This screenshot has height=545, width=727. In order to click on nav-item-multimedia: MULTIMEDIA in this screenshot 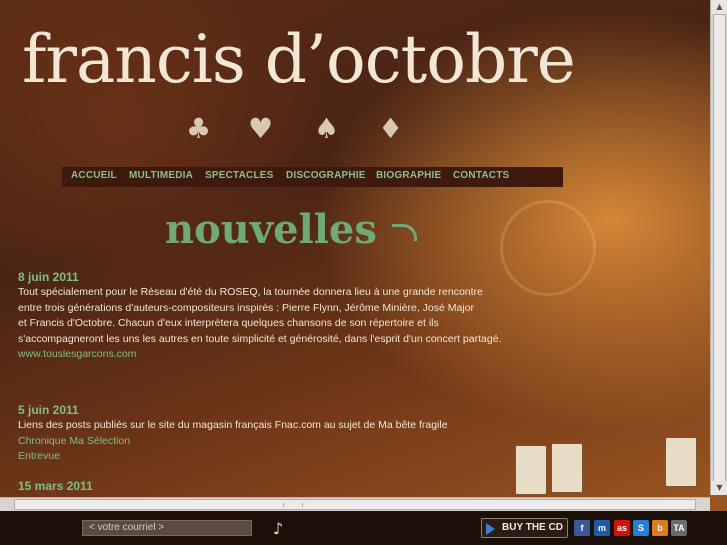, I will do `click(161, 175)`.